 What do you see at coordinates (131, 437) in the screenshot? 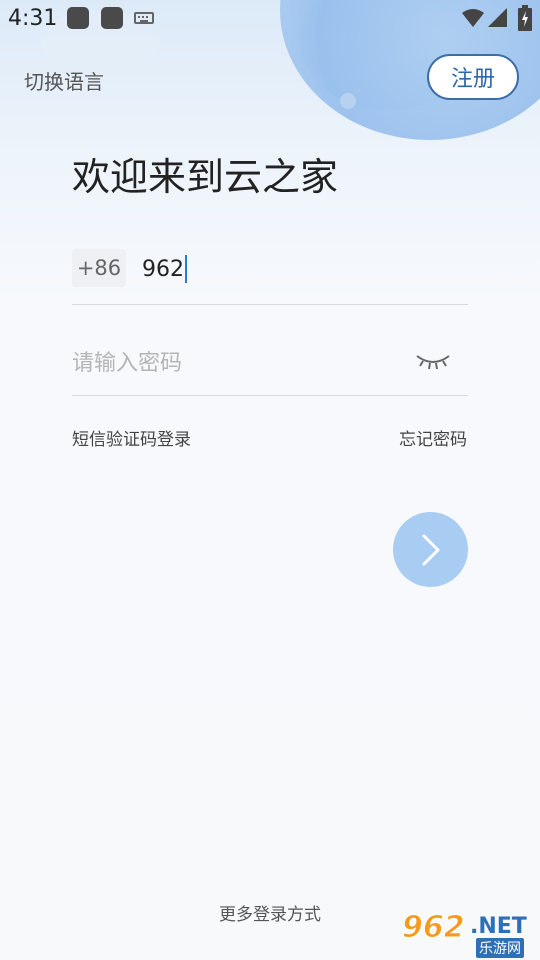
I see `sms-login-link: 短信验证码登录` at bounding box center [131, 437].